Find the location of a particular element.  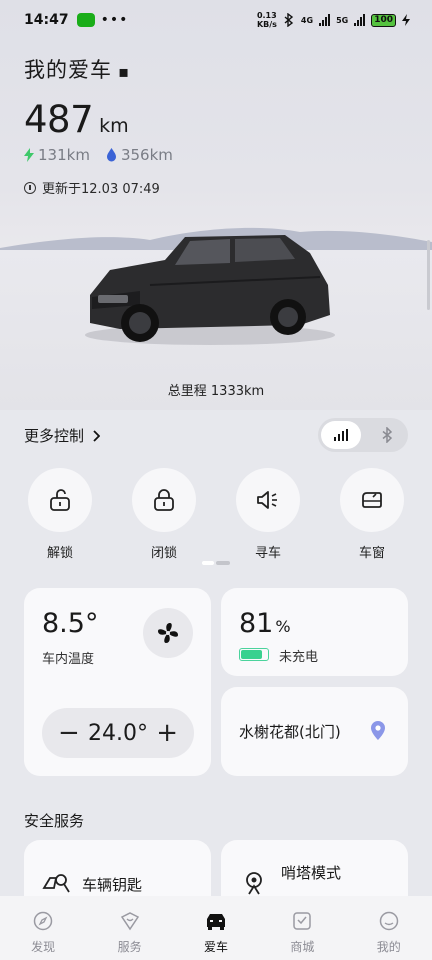

lock-control: 闭锁 is located at coordinates (164, 514).